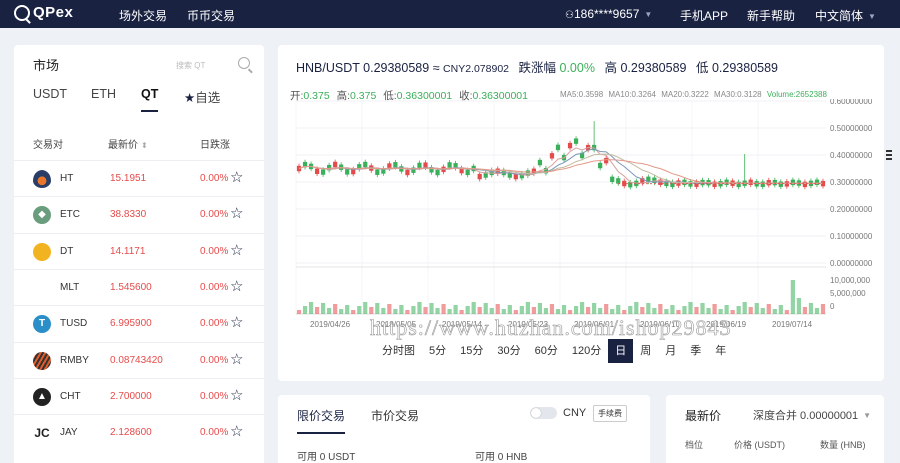  I want to click on tab-limit-order: 限价交易, so click(321, 420).